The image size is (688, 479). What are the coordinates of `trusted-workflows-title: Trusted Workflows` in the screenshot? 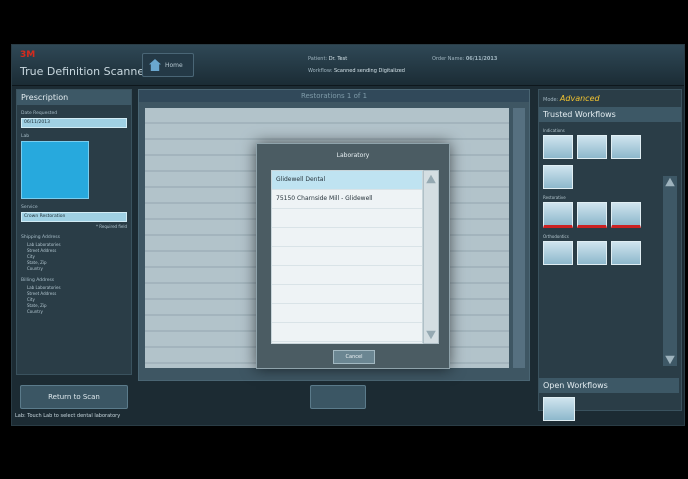 It's located at (610, 114).